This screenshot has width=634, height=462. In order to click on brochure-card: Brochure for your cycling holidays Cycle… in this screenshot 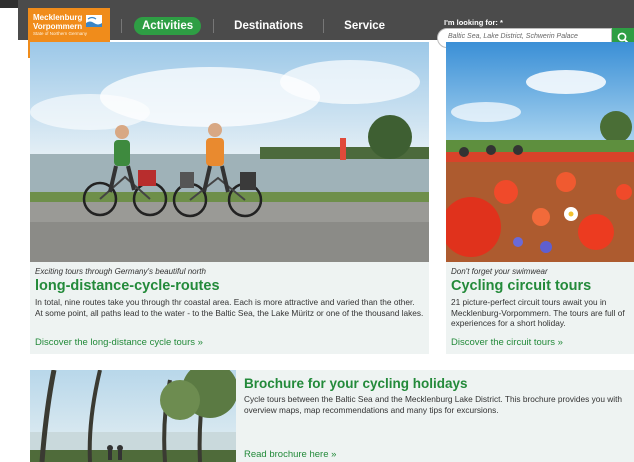, I will do `click(435, 416)`.